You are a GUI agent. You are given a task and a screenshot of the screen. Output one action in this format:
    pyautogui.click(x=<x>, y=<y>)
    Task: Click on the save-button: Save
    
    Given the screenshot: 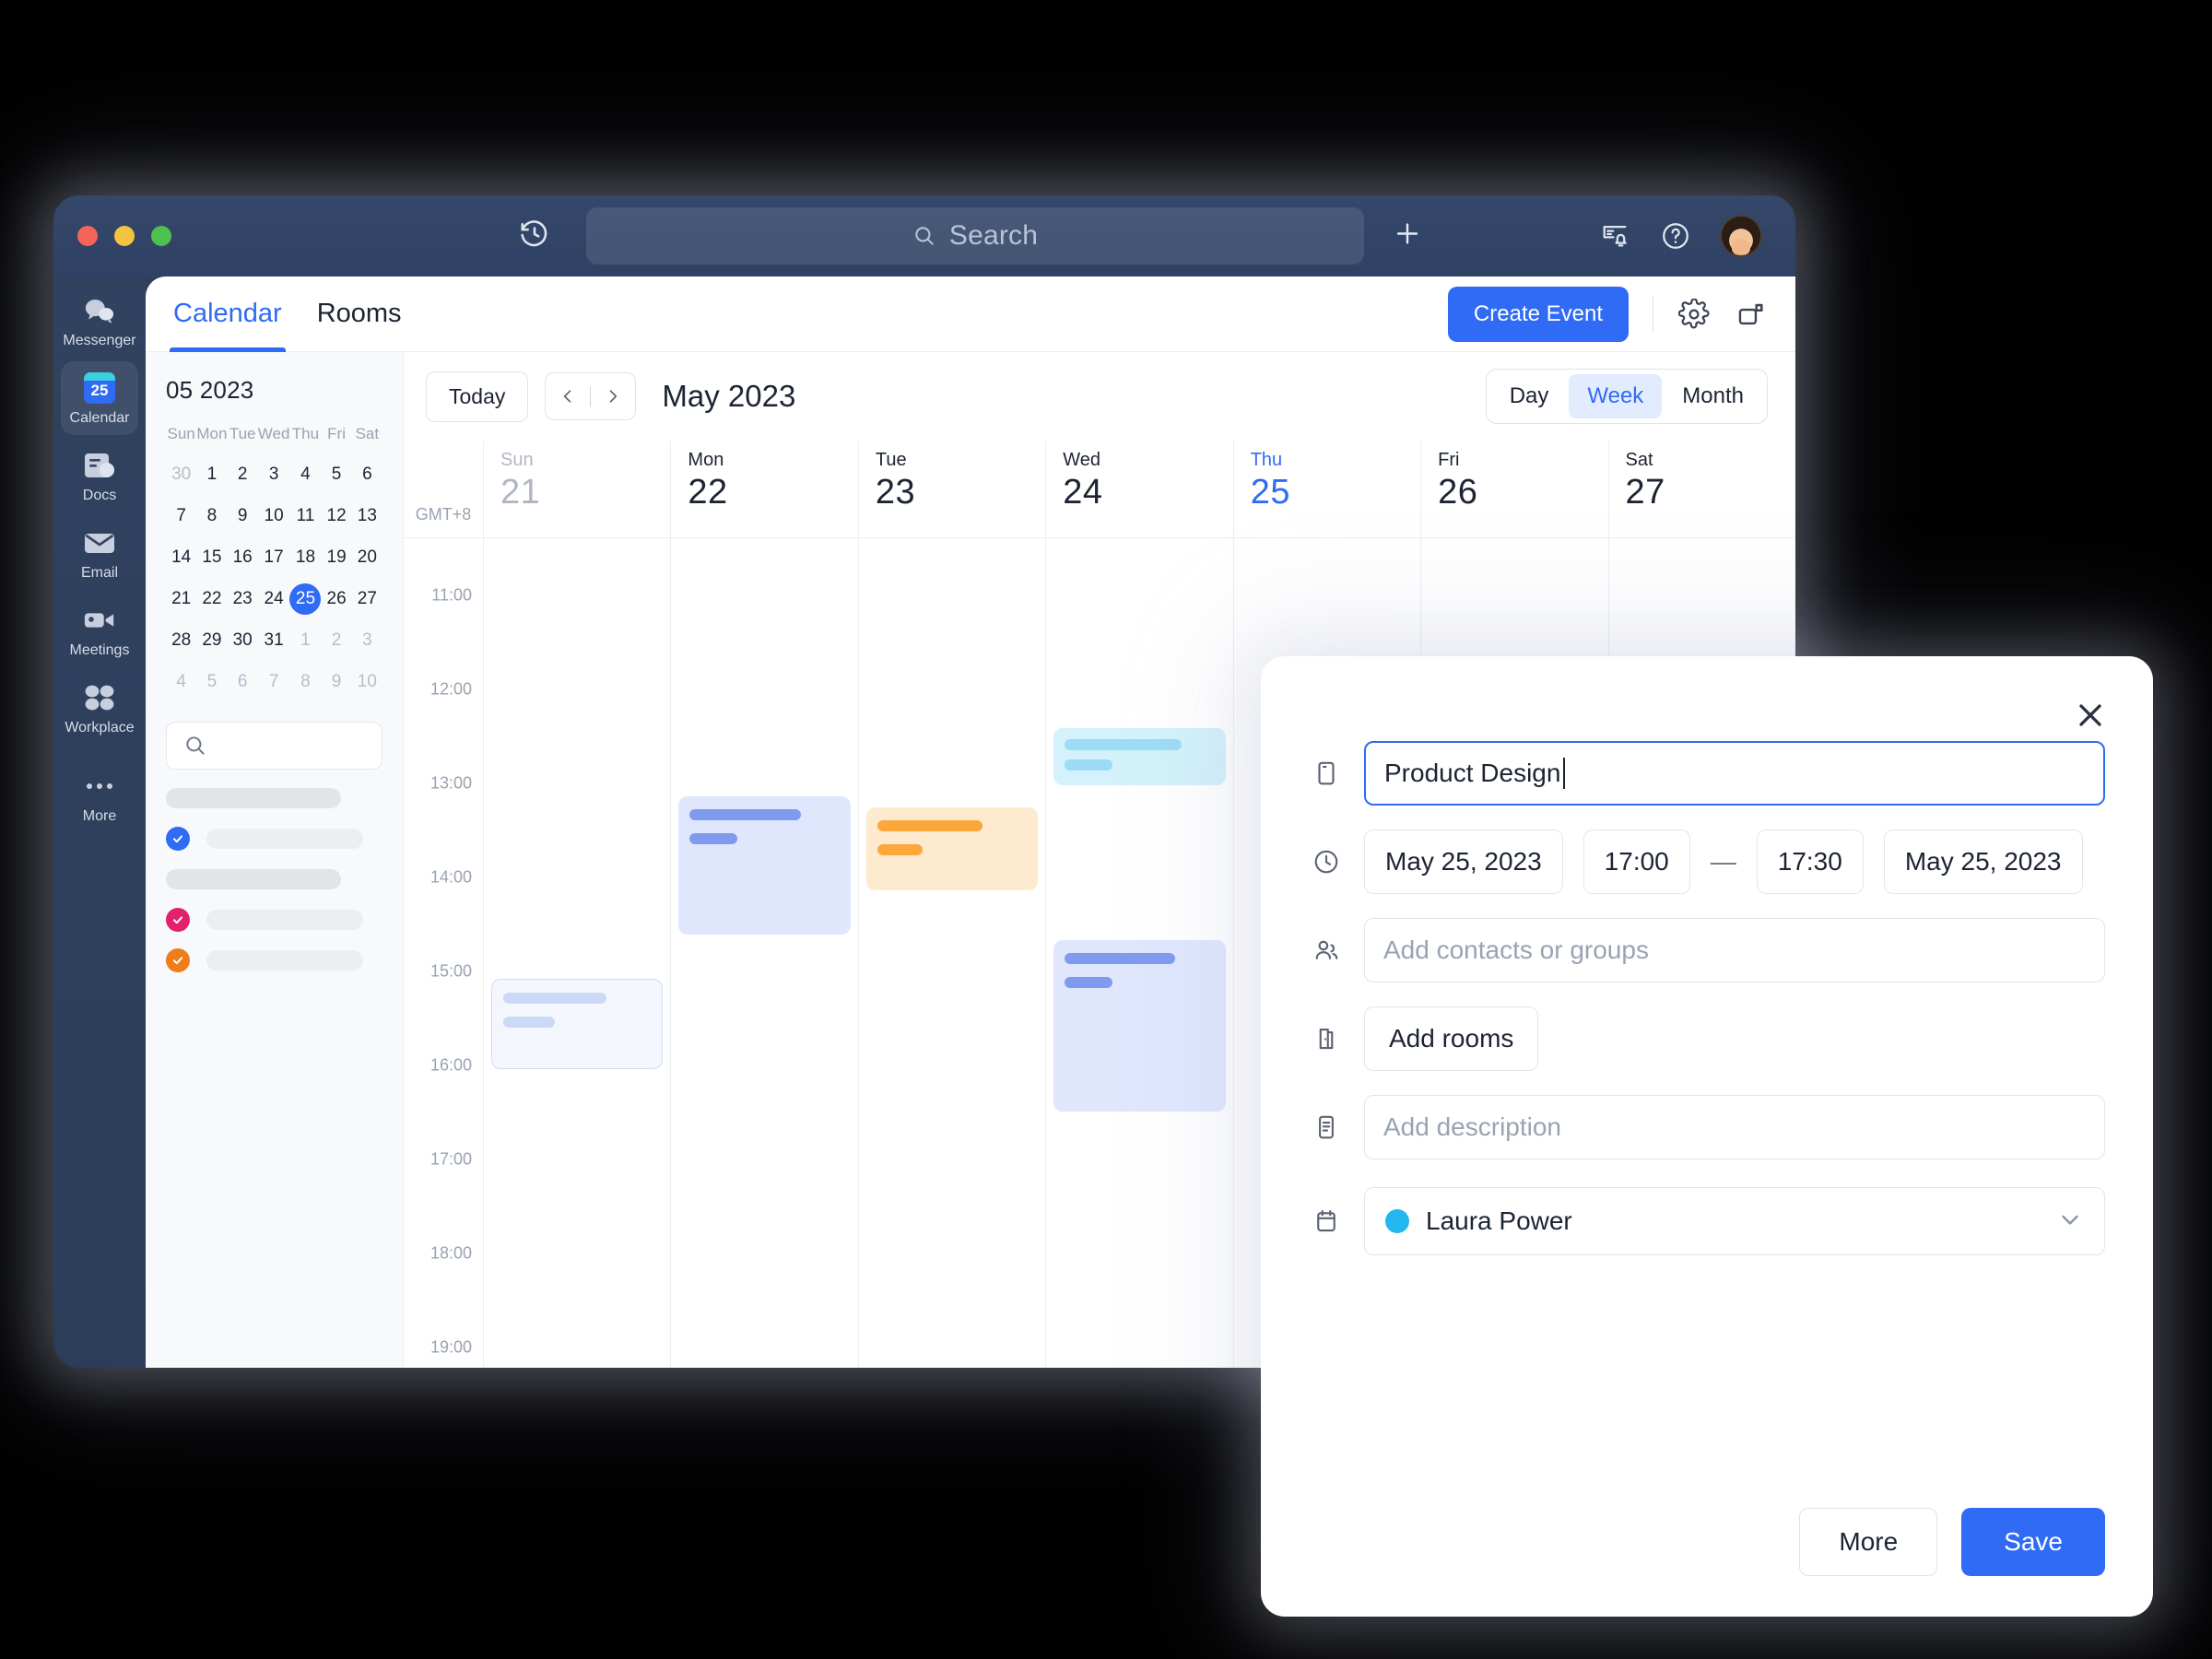 What is the action you would take?
    pyautogui.click(x=2033, y=1542)
    